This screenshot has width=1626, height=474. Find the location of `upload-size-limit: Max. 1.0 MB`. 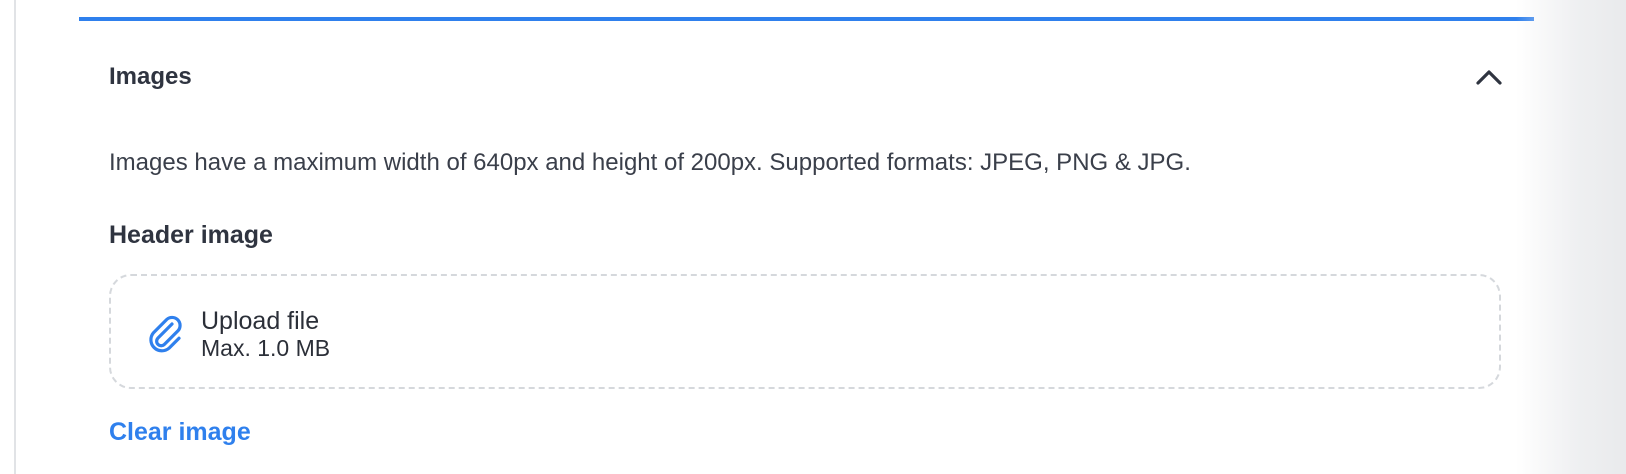

upload-size-limit: Max. 1.0 MB is located at coordinates (266, 348).